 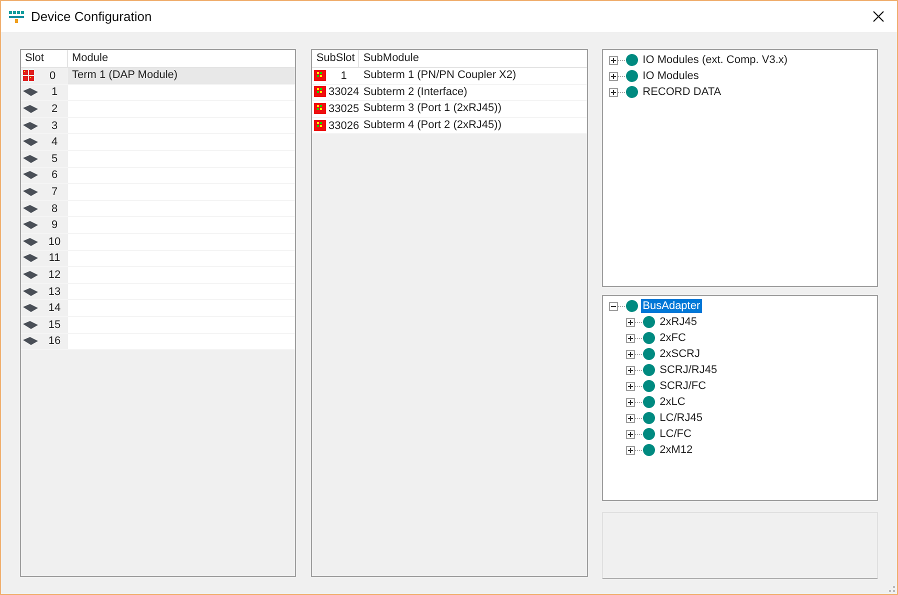 What do you see at coordinates (54, 308) in the screenshot?
I see `slot-number: 14` at bounding box center [54, 308].